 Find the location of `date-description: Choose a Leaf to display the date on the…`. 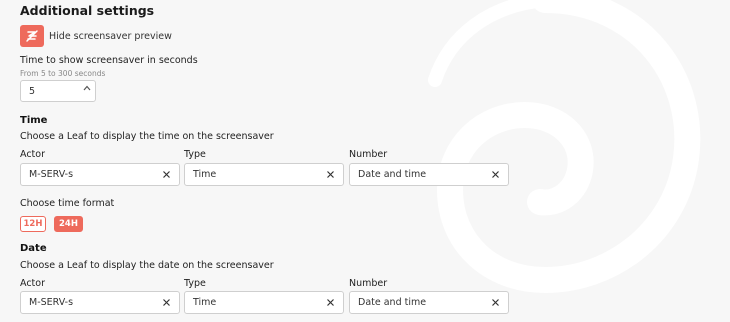

date-description: Choose a Leaf to display the date on the… is located at coordinates (147, 265).